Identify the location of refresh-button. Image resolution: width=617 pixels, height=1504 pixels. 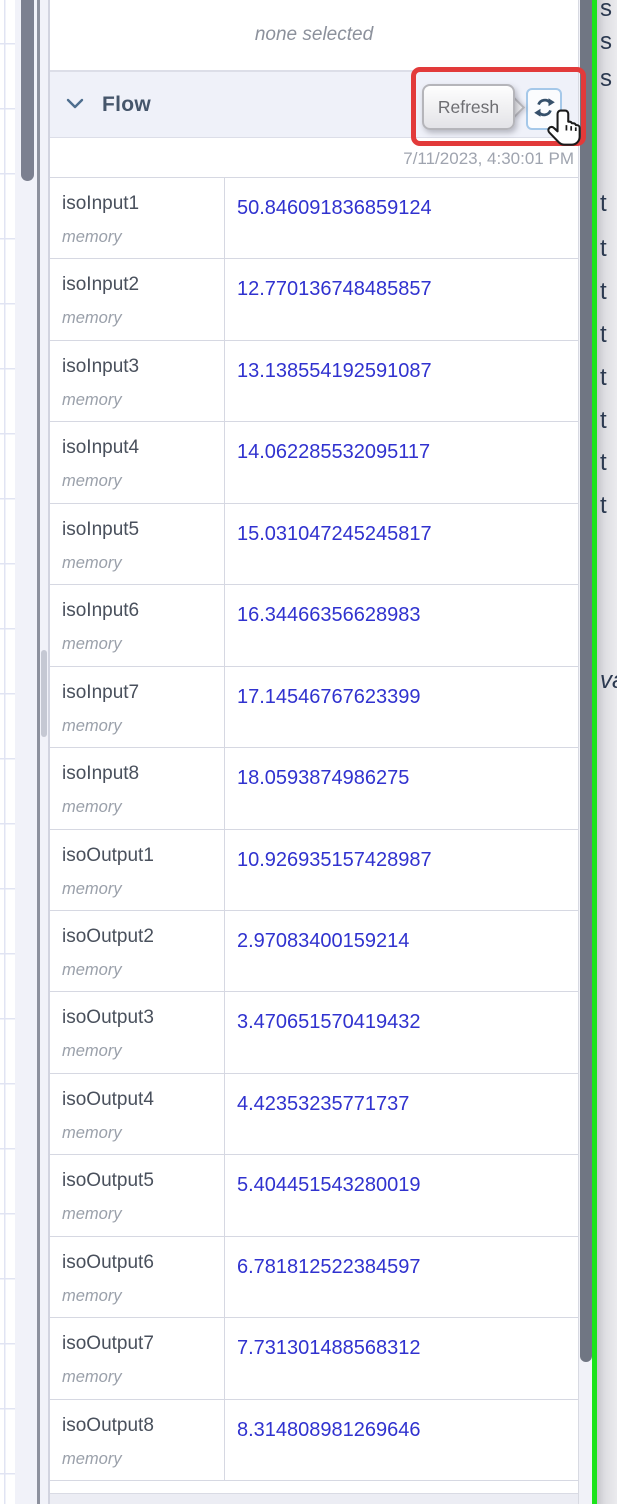
(544, 109).